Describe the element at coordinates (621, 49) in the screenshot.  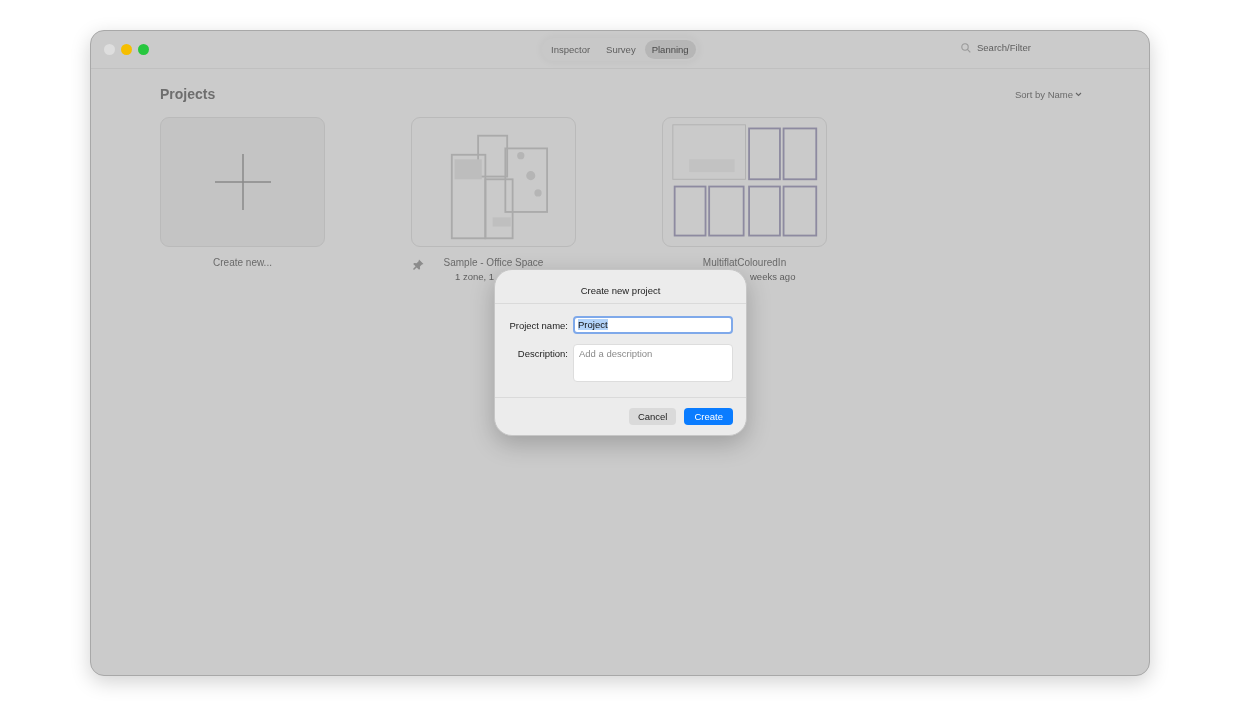
I see `toolbar-tab: Survey` at that location.